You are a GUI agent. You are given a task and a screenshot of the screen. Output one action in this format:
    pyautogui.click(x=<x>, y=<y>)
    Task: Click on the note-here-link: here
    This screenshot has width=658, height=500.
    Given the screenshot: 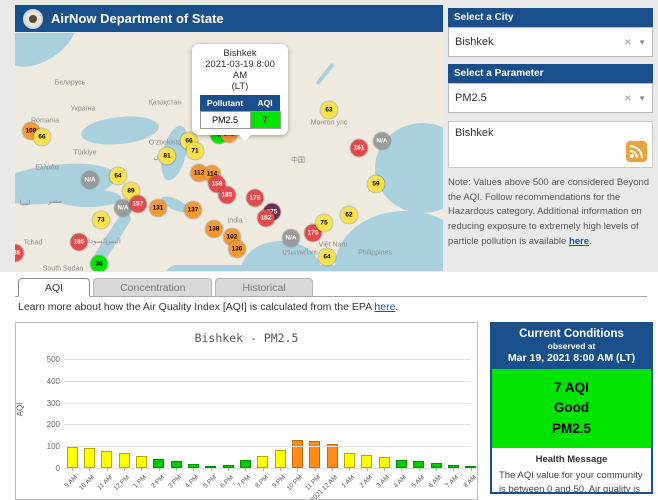 What is the action you would take?
    pyautogui.click(x=579, y=241)
    